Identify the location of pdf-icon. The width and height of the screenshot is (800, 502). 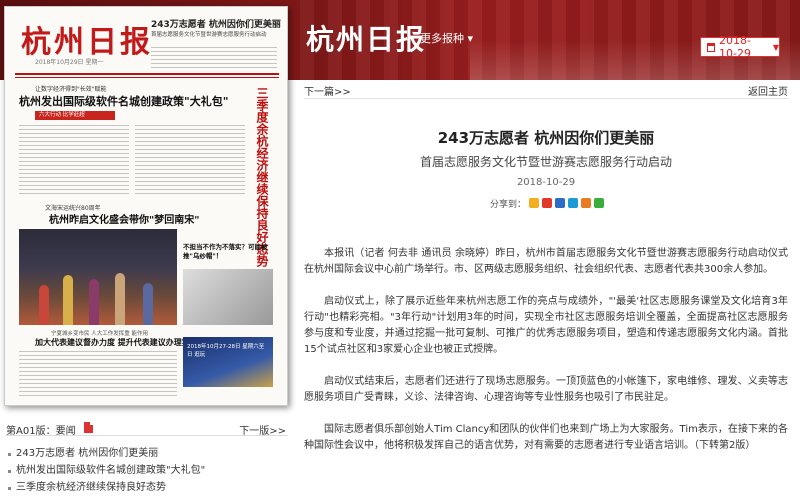
(88, 427).